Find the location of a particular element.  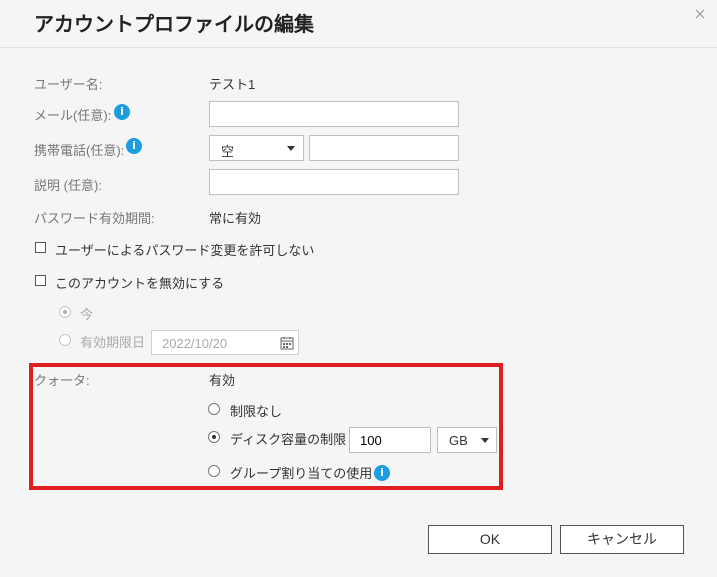

disk-limit-unit-select: GB is located at coordinates (467, 440).